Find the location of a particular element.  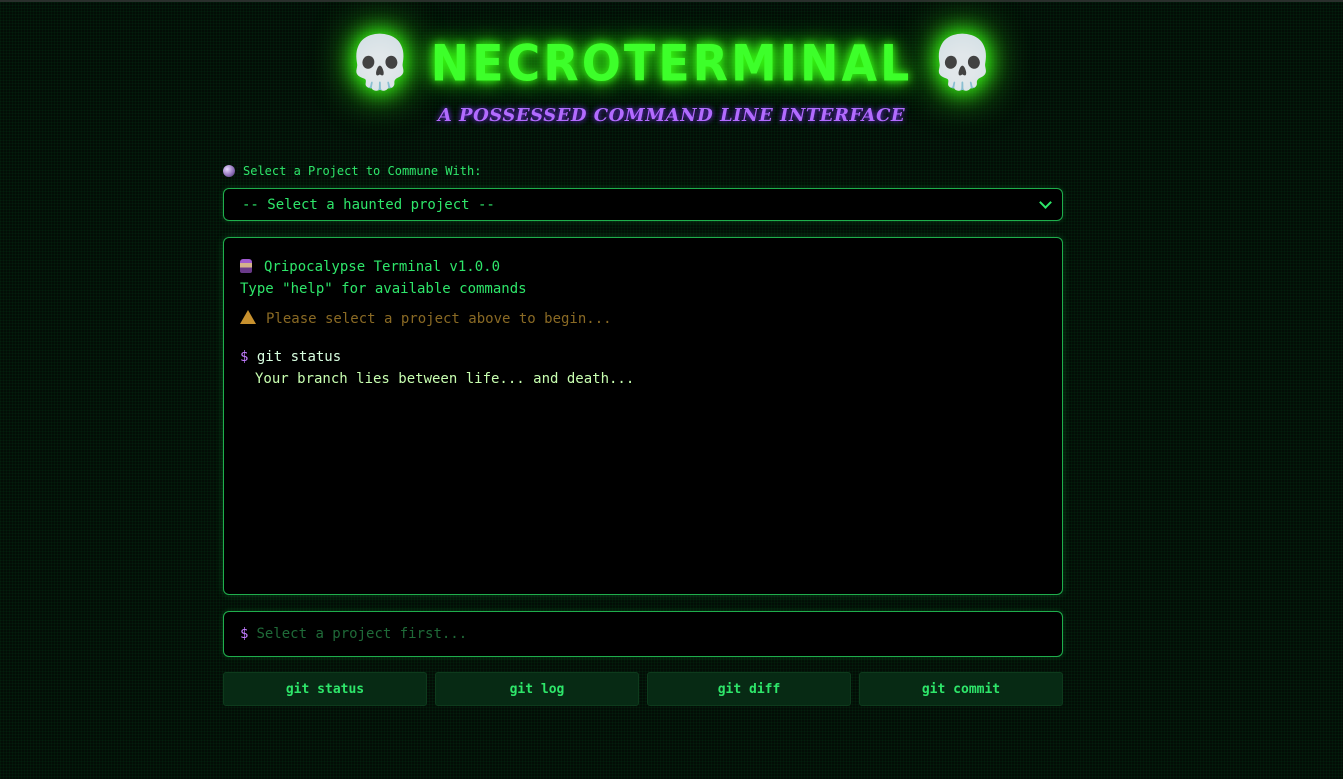

zombie-icon is located at coordinates (246, 266).